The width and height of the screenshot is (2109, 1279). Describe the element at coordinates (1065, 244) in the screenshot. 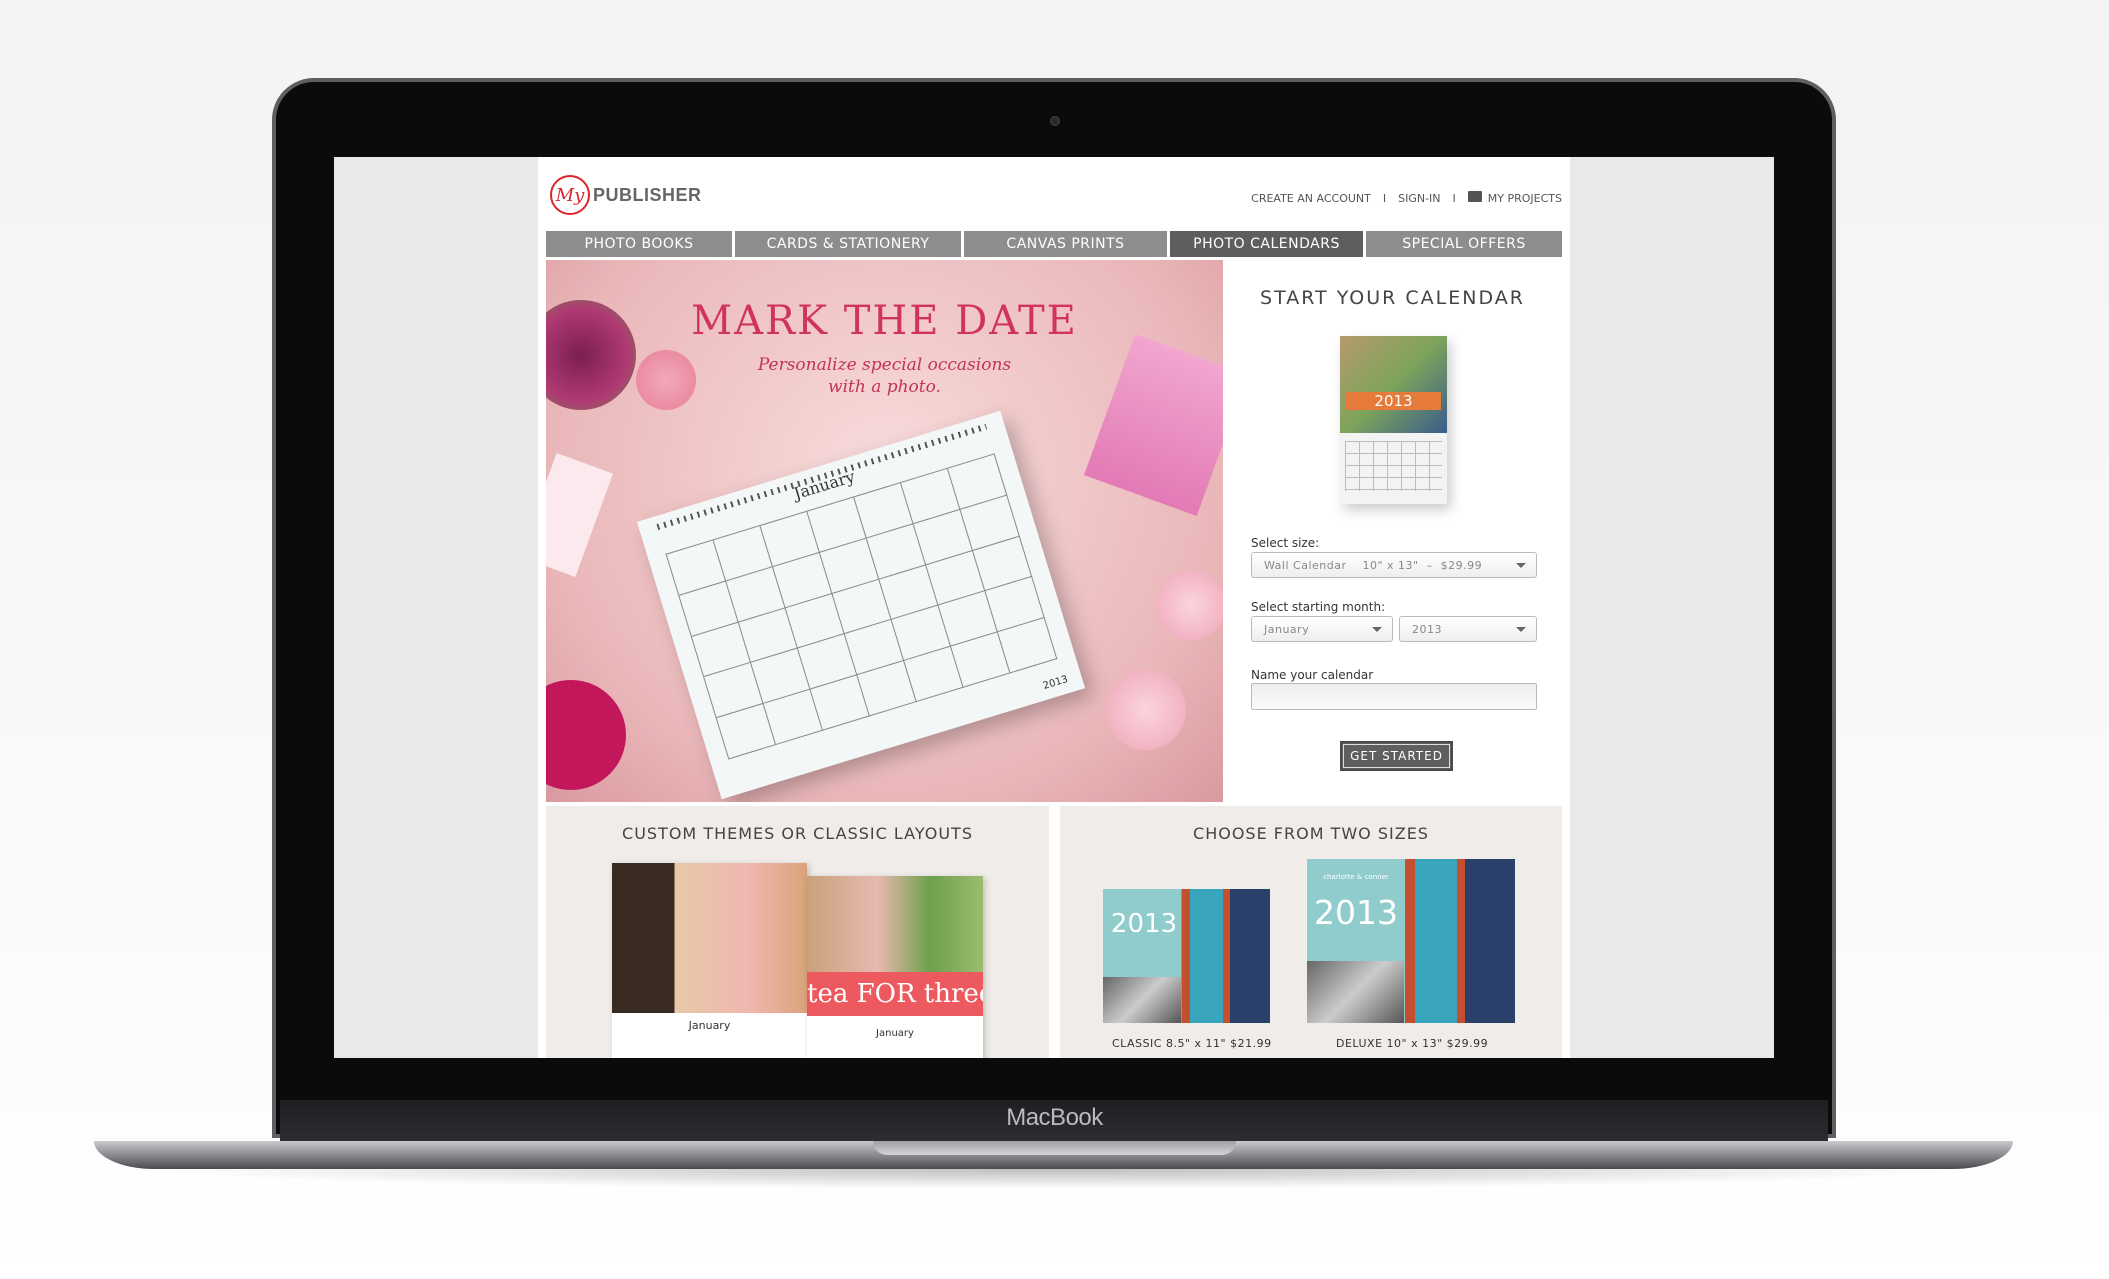

I see `nav-canvas-prints: CANVAS PRINTS` at that location.